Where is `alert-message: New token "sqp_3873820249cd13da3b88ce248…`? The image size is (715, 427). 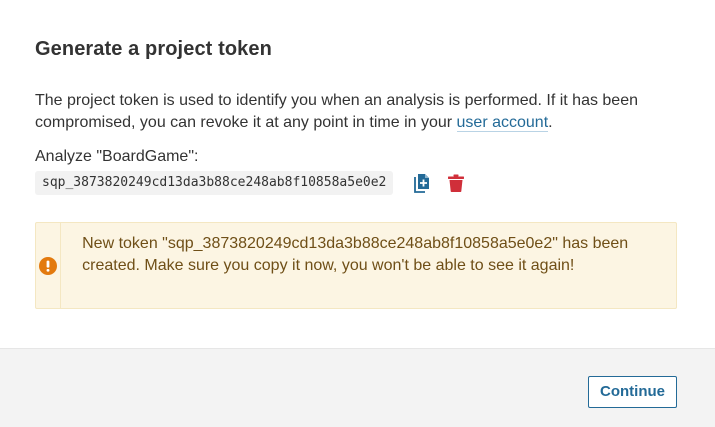
alert-message: New token "sqp_3873820249cd13da3b88ce248… is located at coordinates (355, 254).